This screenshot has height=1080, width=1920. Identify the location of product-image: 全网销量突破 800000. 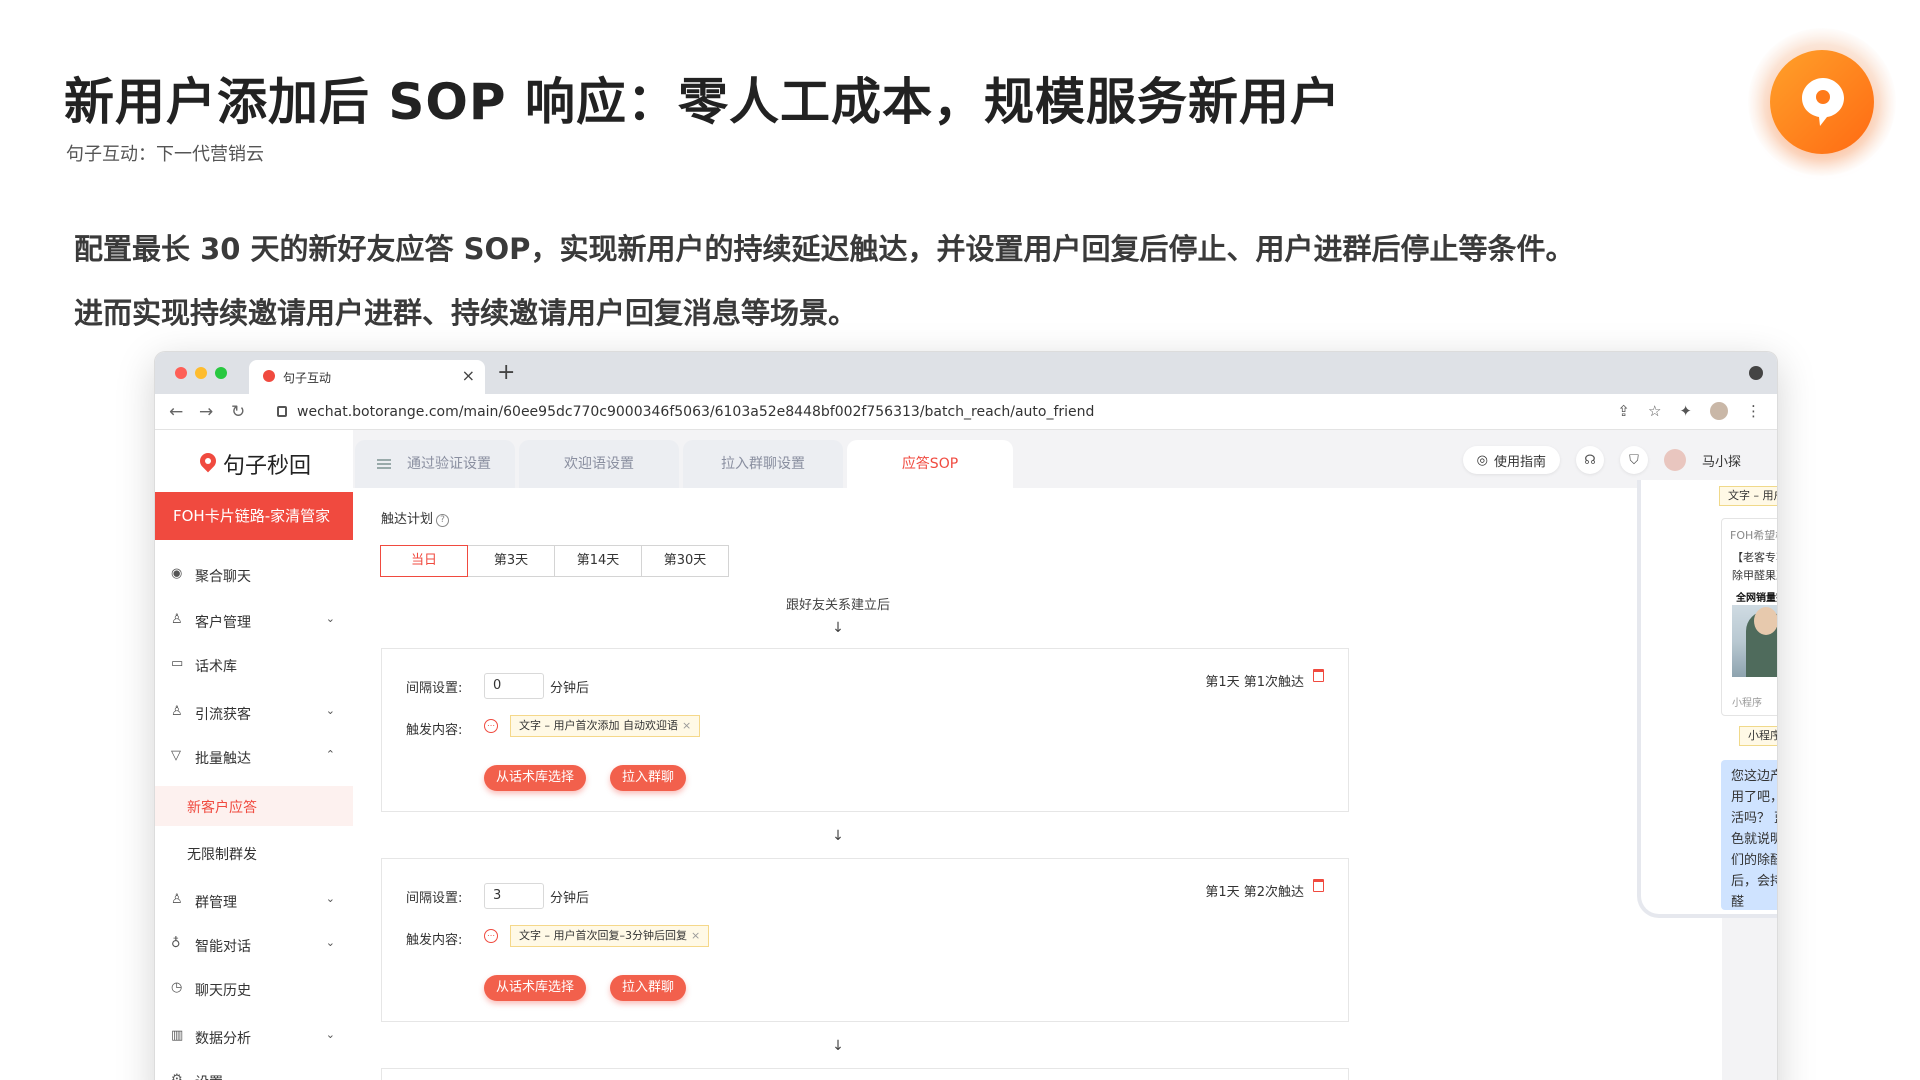
(1754, 633).